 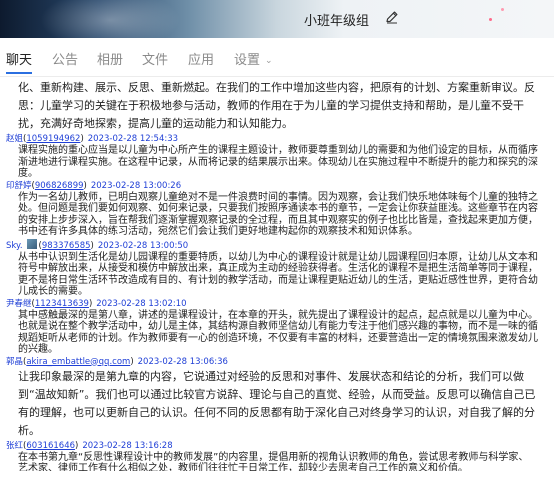 I want to click on message-header: 赵姐(1059194962) 2023-02-28 12:54:33, so click(x=92, y=139).